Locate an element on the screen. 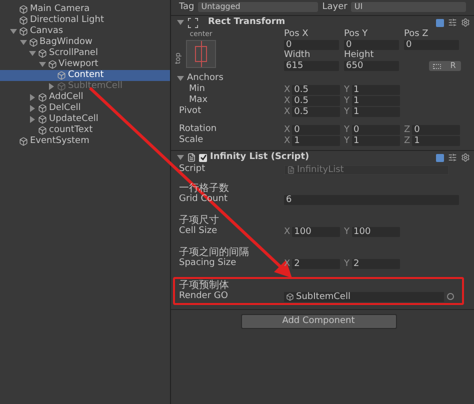 This screenshot has height=404, width=474. tag-dropdown: Untagged is located at coordinates (258, 7).